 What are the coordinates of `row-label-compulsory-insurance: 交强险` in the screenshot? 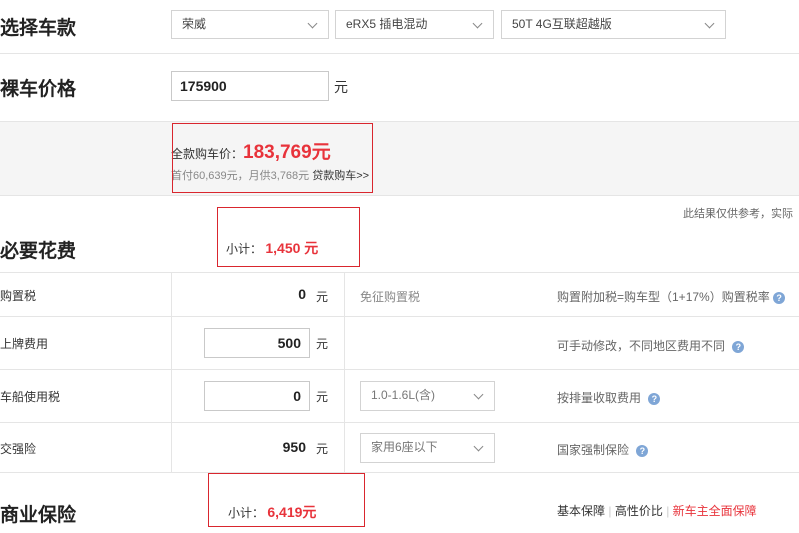 It's located at (18, 449).